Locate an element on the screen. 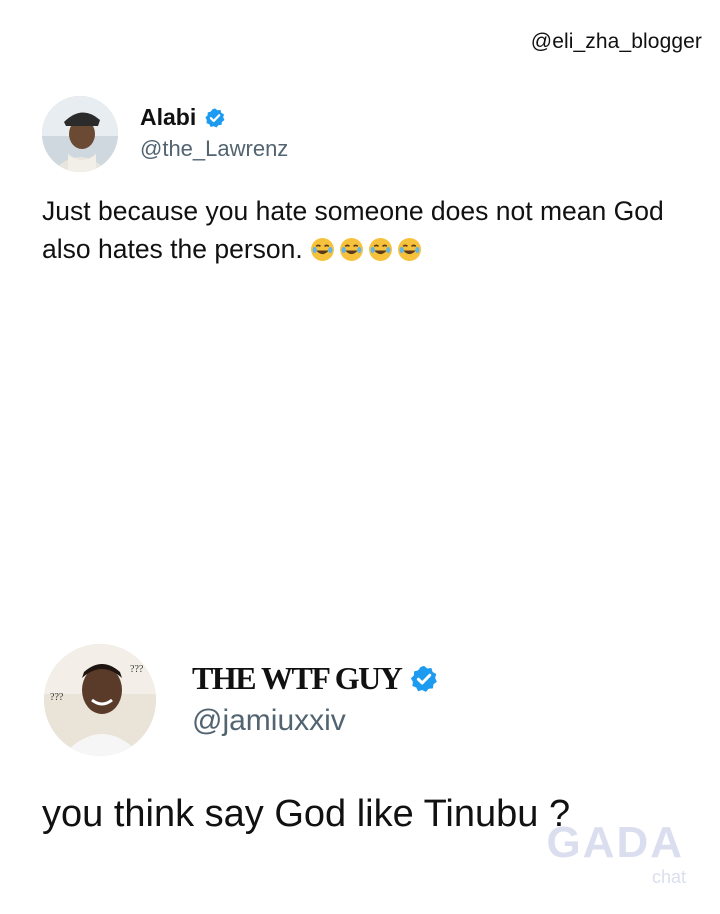 The width and height of the screenshot is (720, 914). avatar-photo-icon: ??? ??? is located at coordinates (100, 700).